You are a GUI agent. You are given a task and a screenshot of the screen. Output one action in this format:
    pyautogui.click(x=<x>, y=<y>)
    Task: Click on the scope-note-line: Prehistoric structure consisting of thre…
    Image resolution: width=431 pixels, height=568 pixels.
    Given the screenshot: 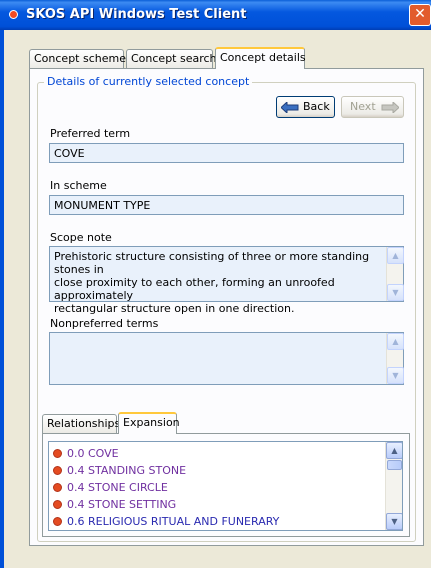 What is the action you would take?
    pyautogui.click(x=212, y=263)
    